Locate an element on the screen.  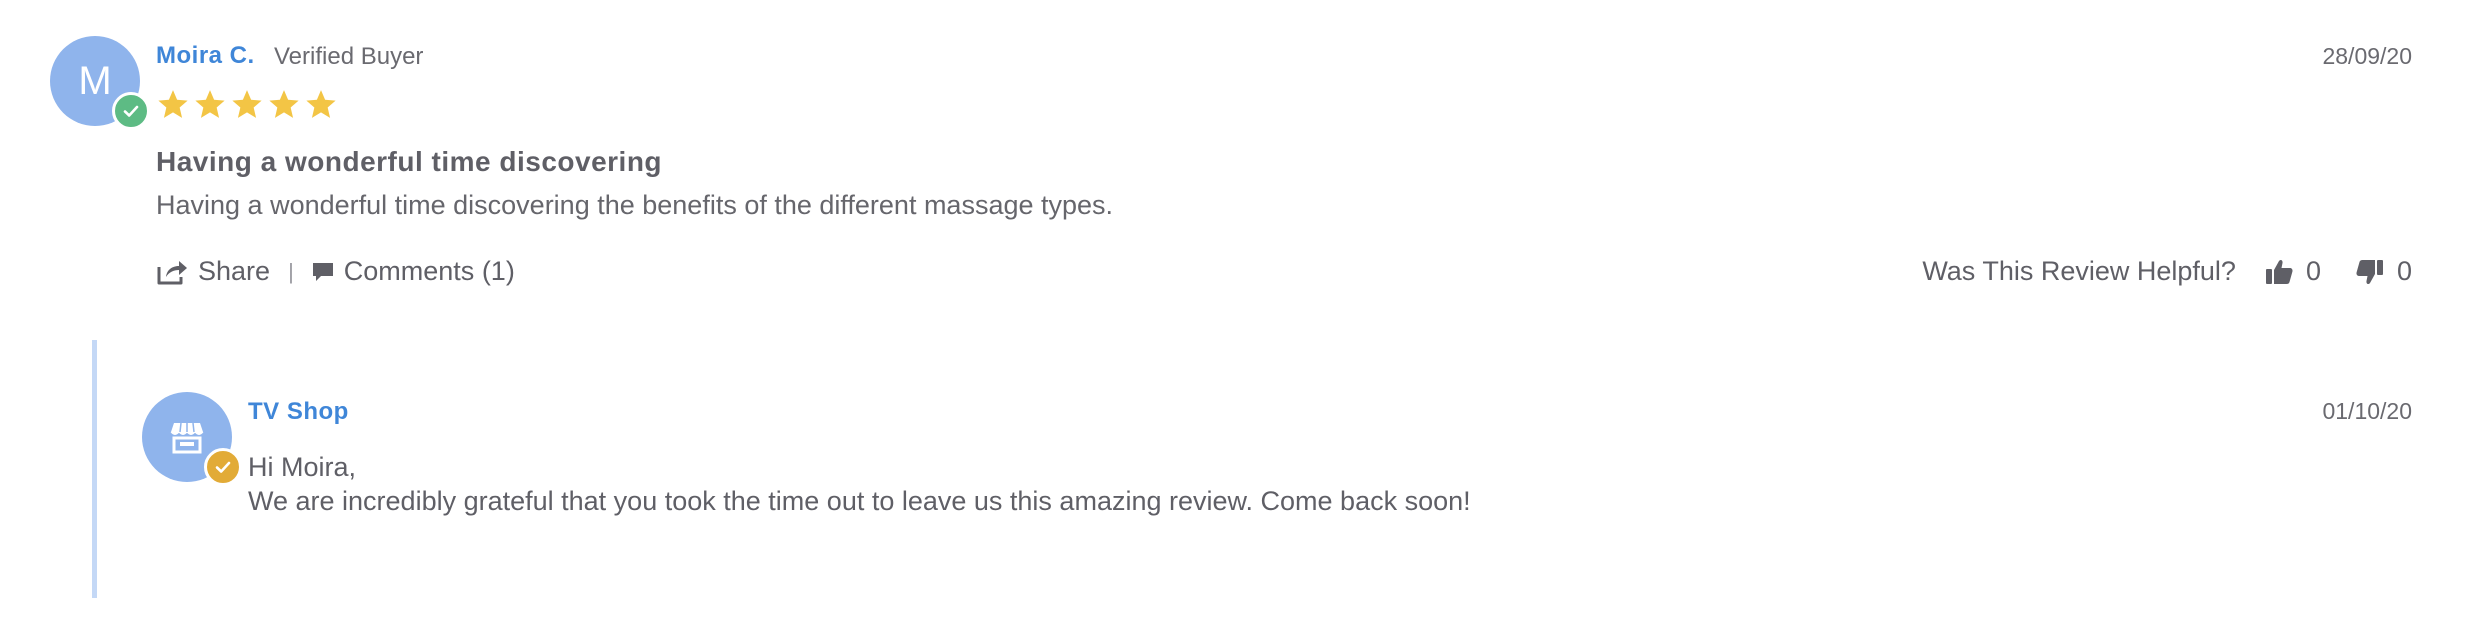
store-check-icon is located at coordinates (223, 467).